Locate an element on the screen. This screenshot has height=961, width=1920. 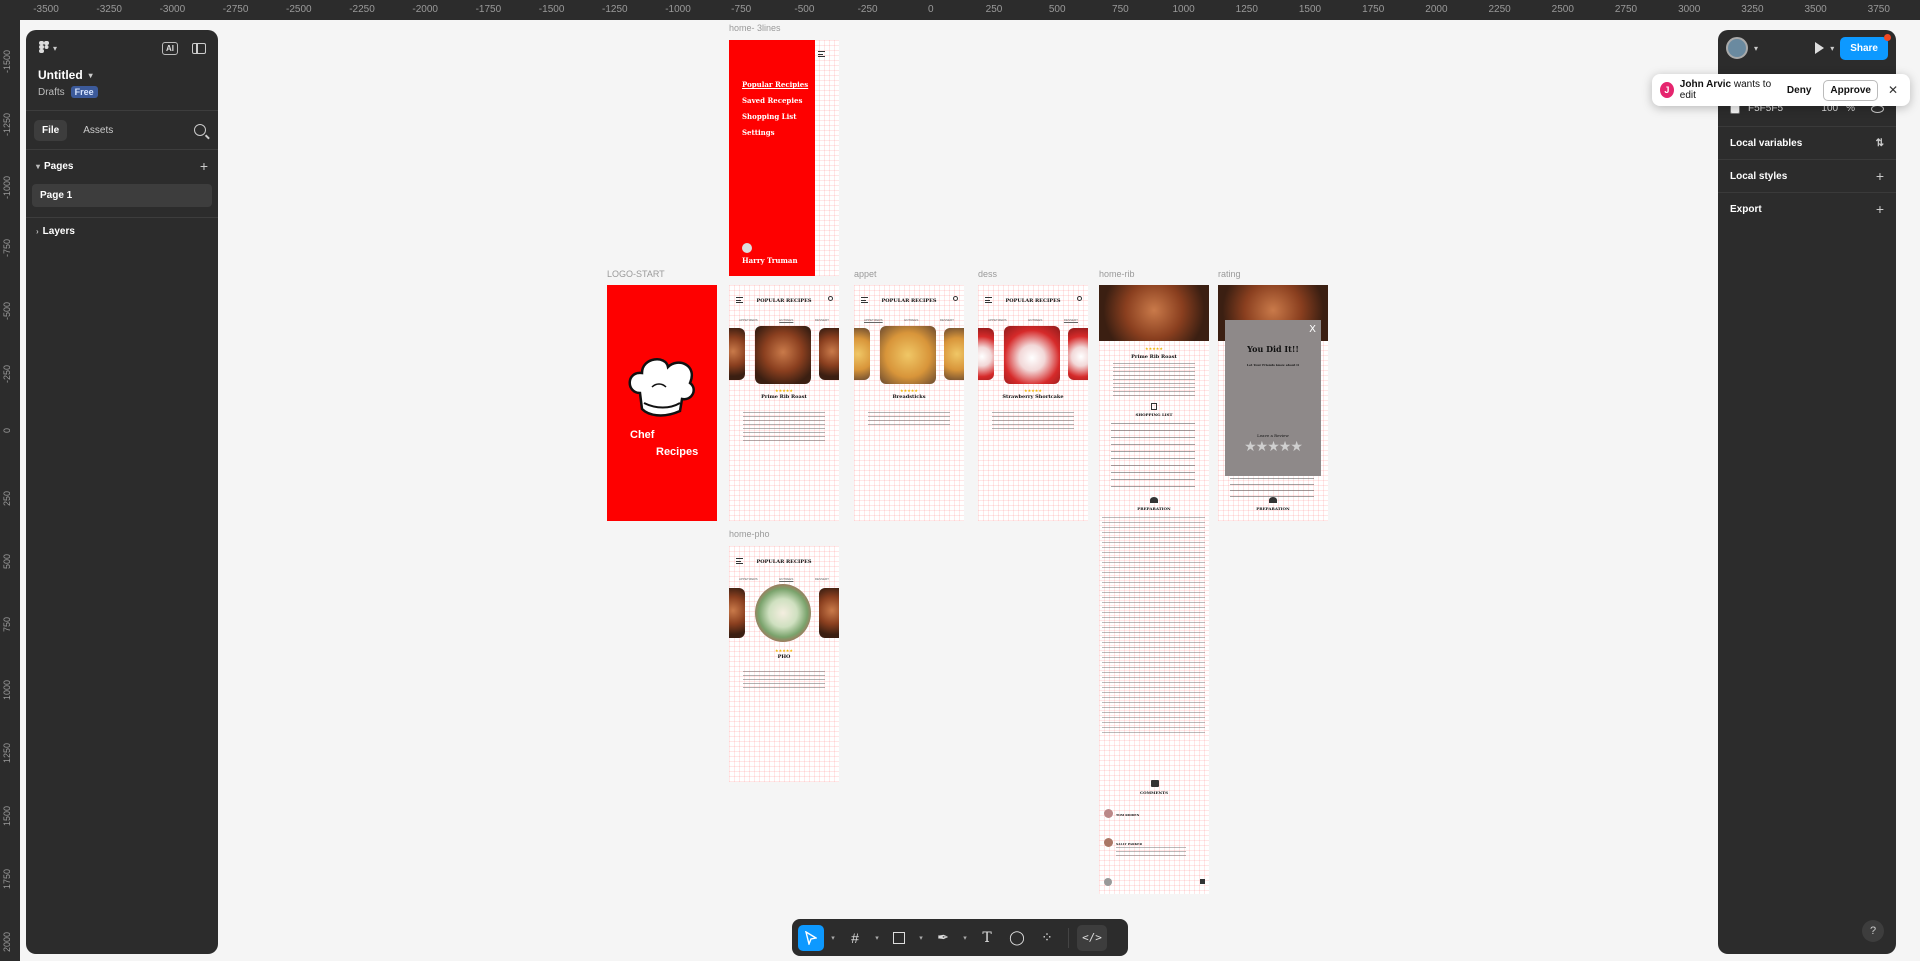
file-title: Untitled is located at coordinates (60, 75).